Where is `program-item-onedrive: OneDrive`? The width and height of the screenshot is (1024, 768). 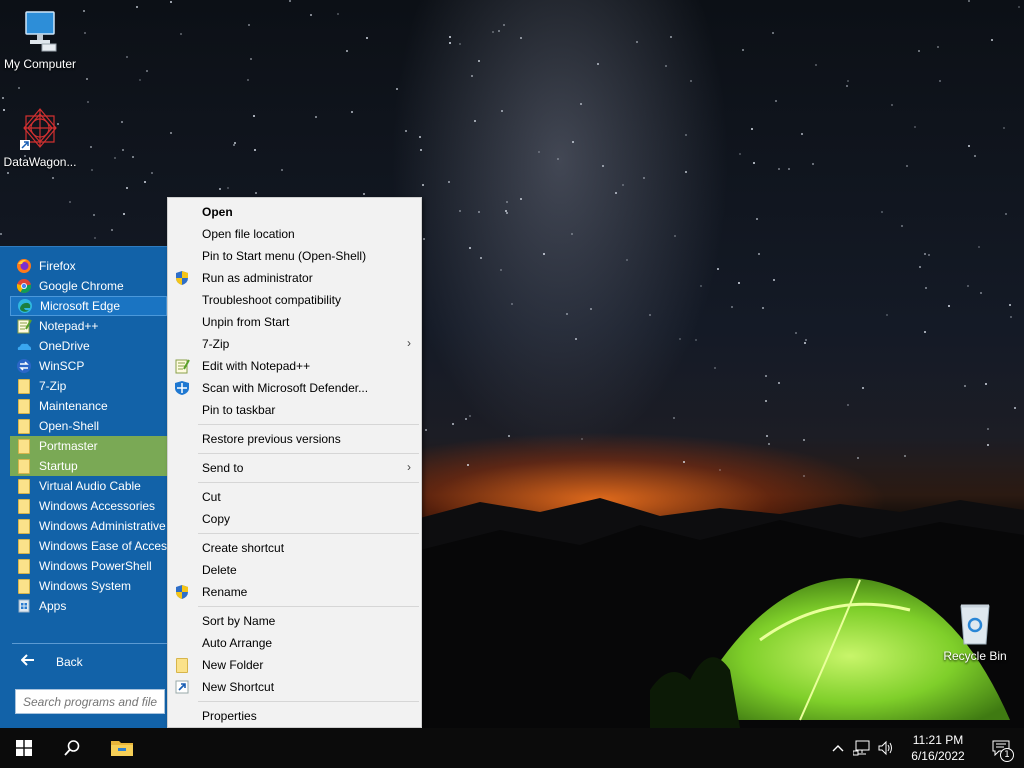
program-item-onedrive: OneDrive is located at coordinates (88, 346).